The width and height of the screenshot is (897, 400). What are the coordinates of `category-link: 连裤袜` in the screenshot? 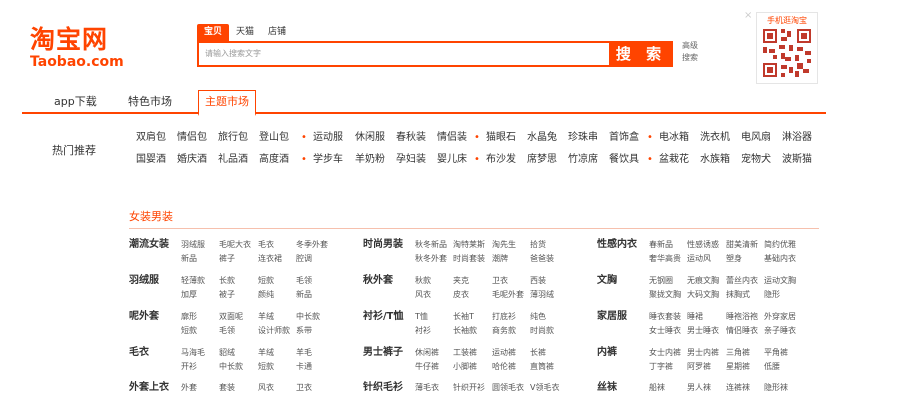 It's located at (738, 388).